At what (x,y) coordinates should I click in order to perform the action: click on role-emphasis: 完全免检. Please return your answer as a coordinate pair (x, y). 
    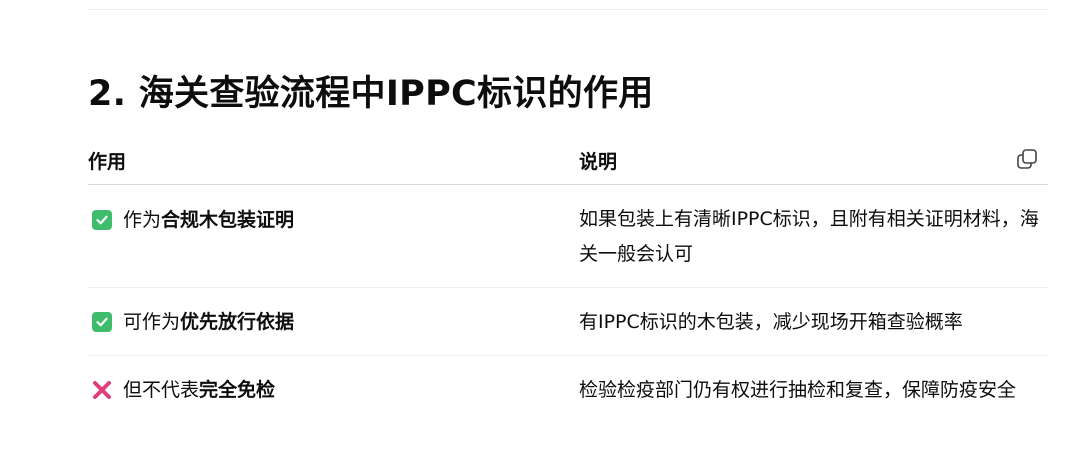
    Looking at the image, I should click on (237, 390).